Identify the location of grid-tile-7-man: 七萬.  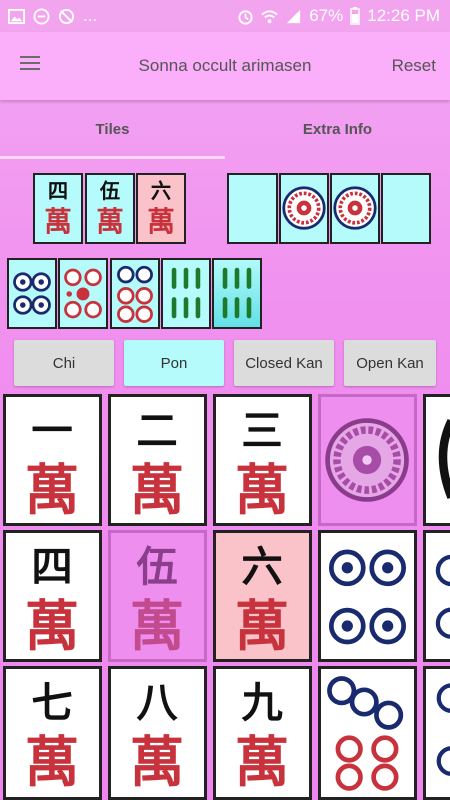
(52, 733).